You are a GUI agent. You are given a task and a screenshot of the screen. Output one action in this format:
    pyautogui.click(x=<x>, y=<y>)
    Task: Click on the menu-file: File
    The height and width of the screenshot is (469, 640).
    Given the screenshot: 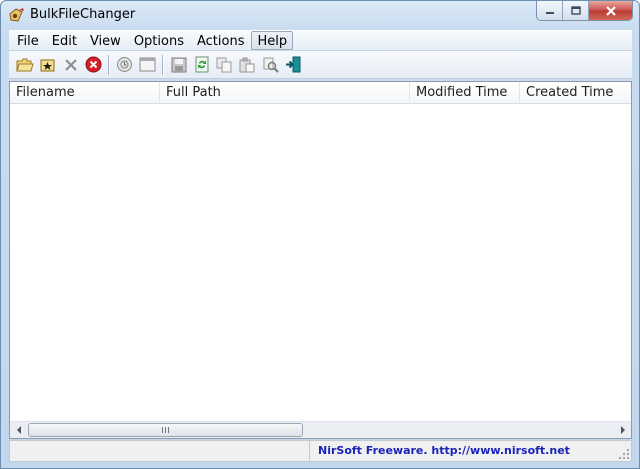 What is the action you would take?
    pyautogui.click(x=28, y=40)
    